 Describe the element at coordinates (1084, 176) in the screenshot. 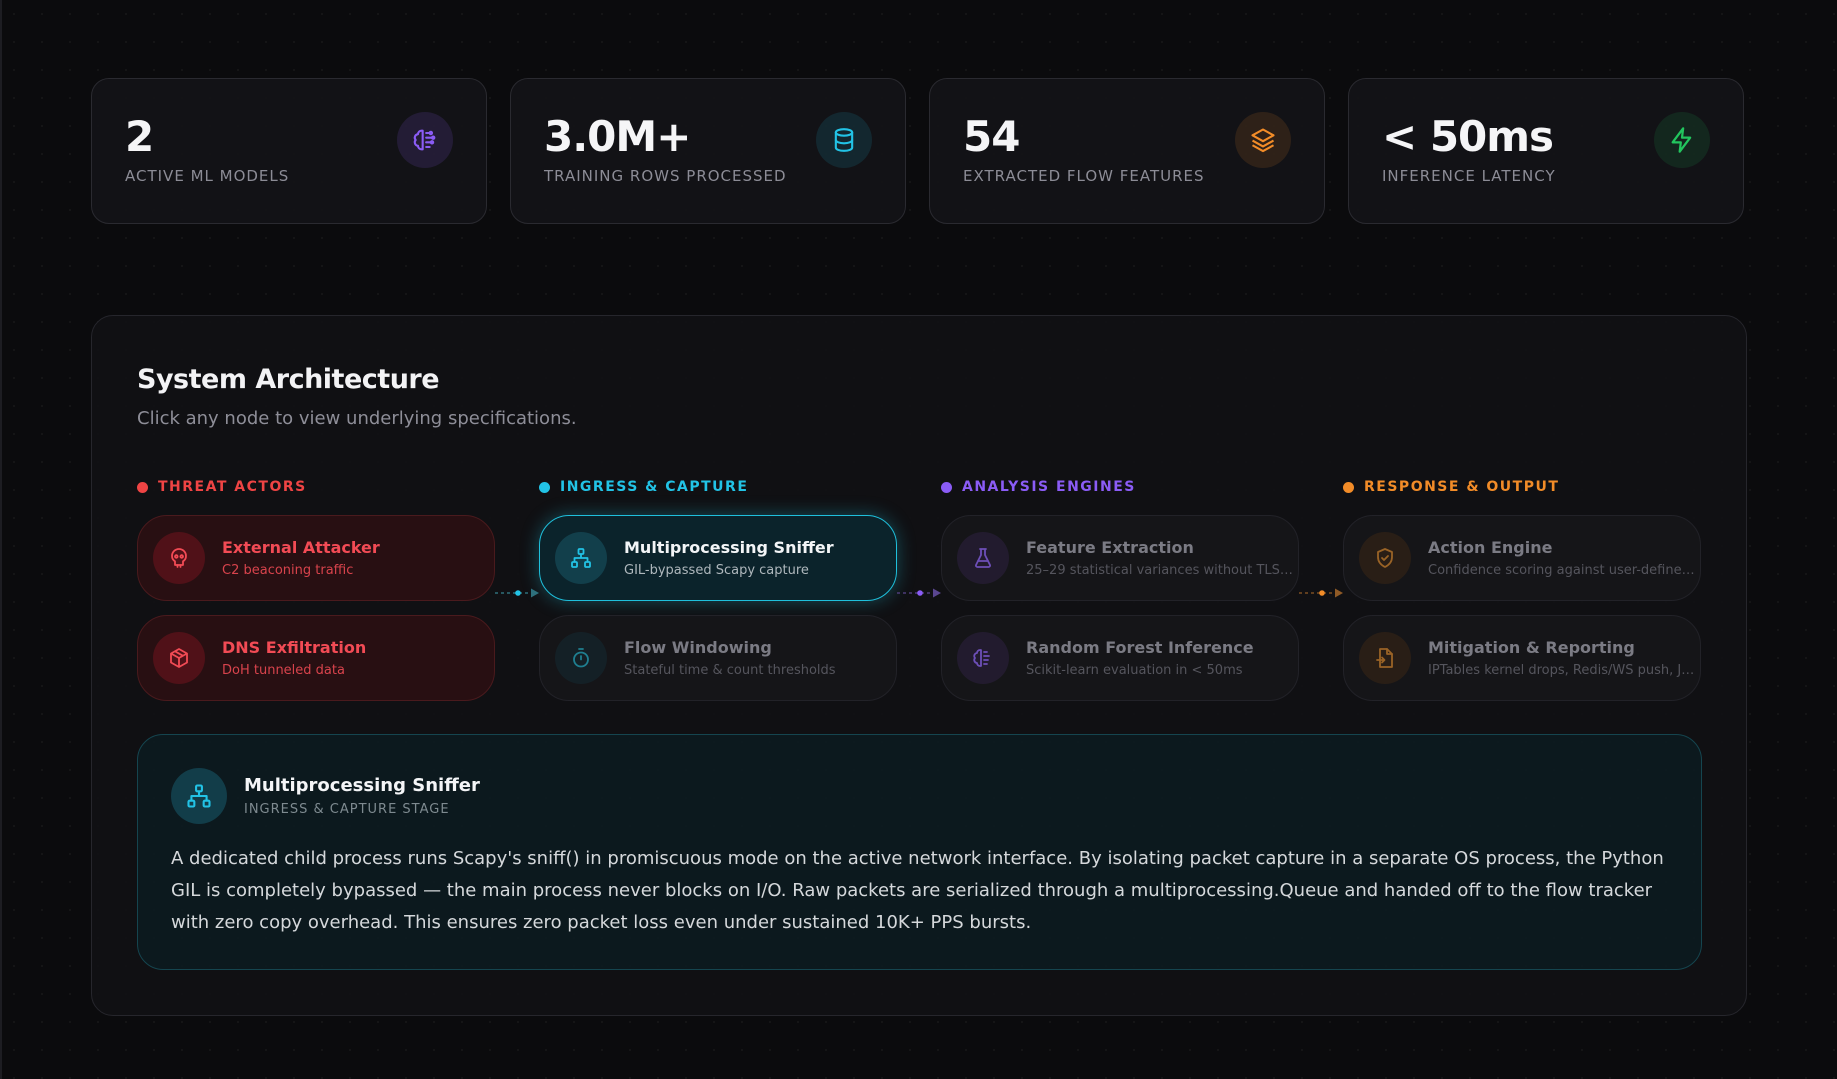

I see `stat-label: EXTRACTED FLOW FEATURES` at that location.